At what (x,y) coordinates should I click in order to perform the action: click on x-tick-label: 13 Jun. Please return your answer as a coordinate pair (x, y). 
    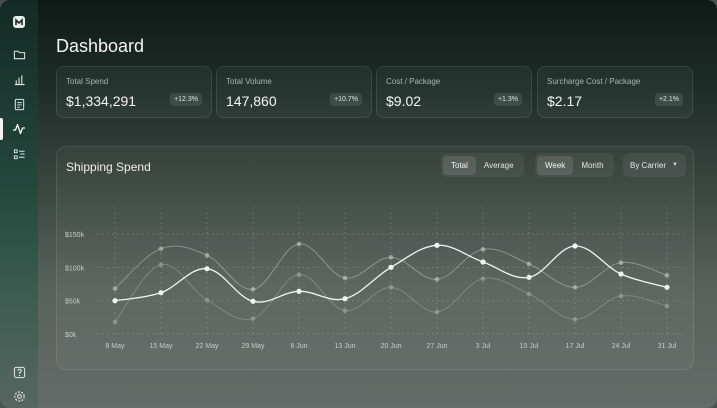
    Looking at the image, I should click on (344, 346).